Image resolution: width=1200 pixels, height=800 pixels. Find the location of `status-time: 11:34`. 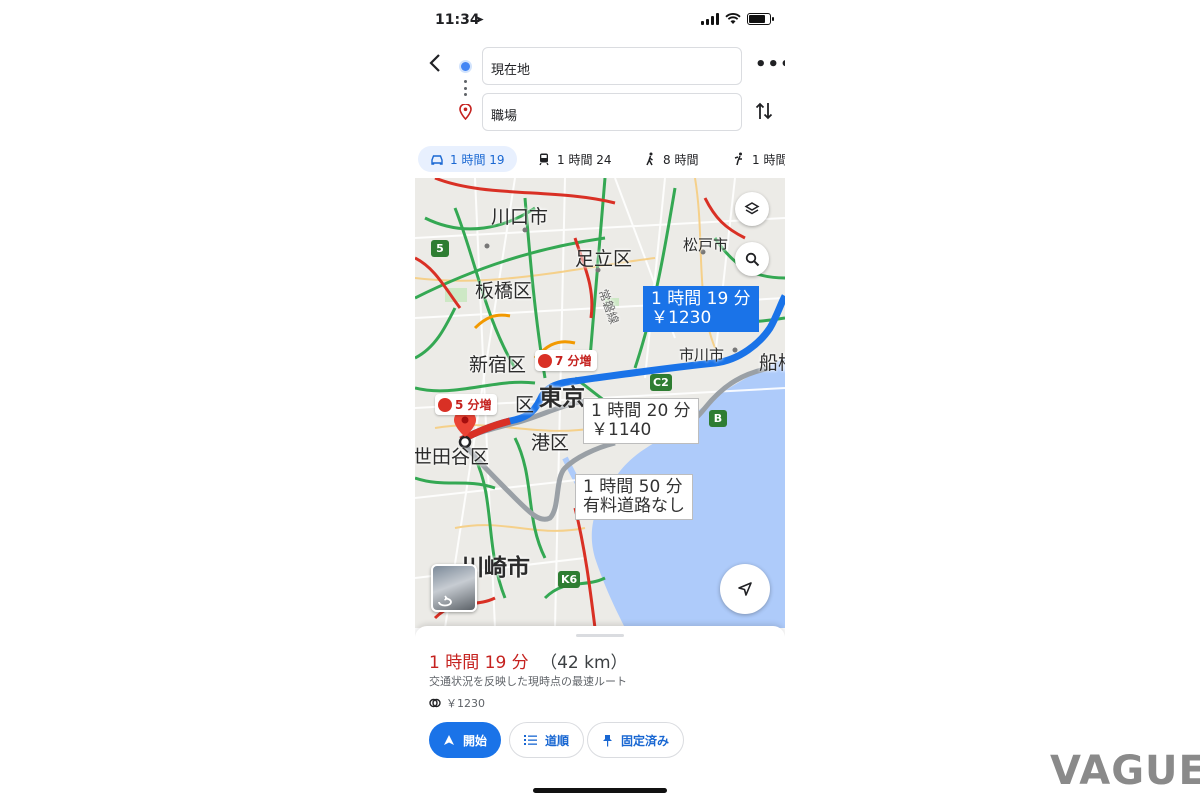

status-time: 11:34 is located at coordinates (457, 20).